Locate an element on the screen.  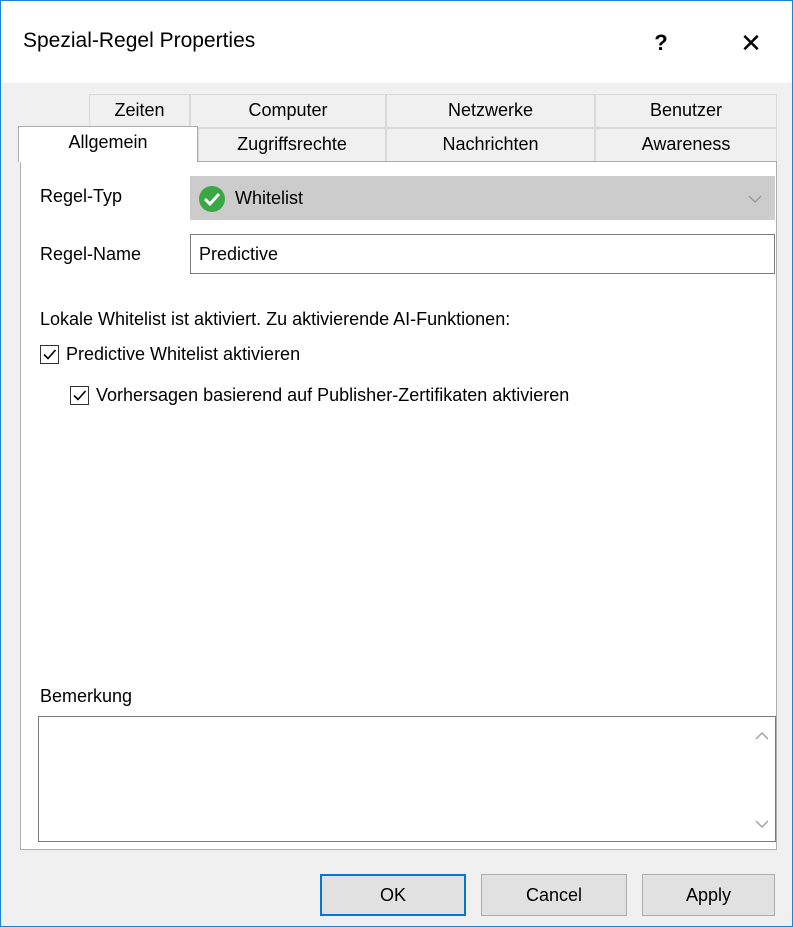
green-check-icon is located at coordinates (212, 199).